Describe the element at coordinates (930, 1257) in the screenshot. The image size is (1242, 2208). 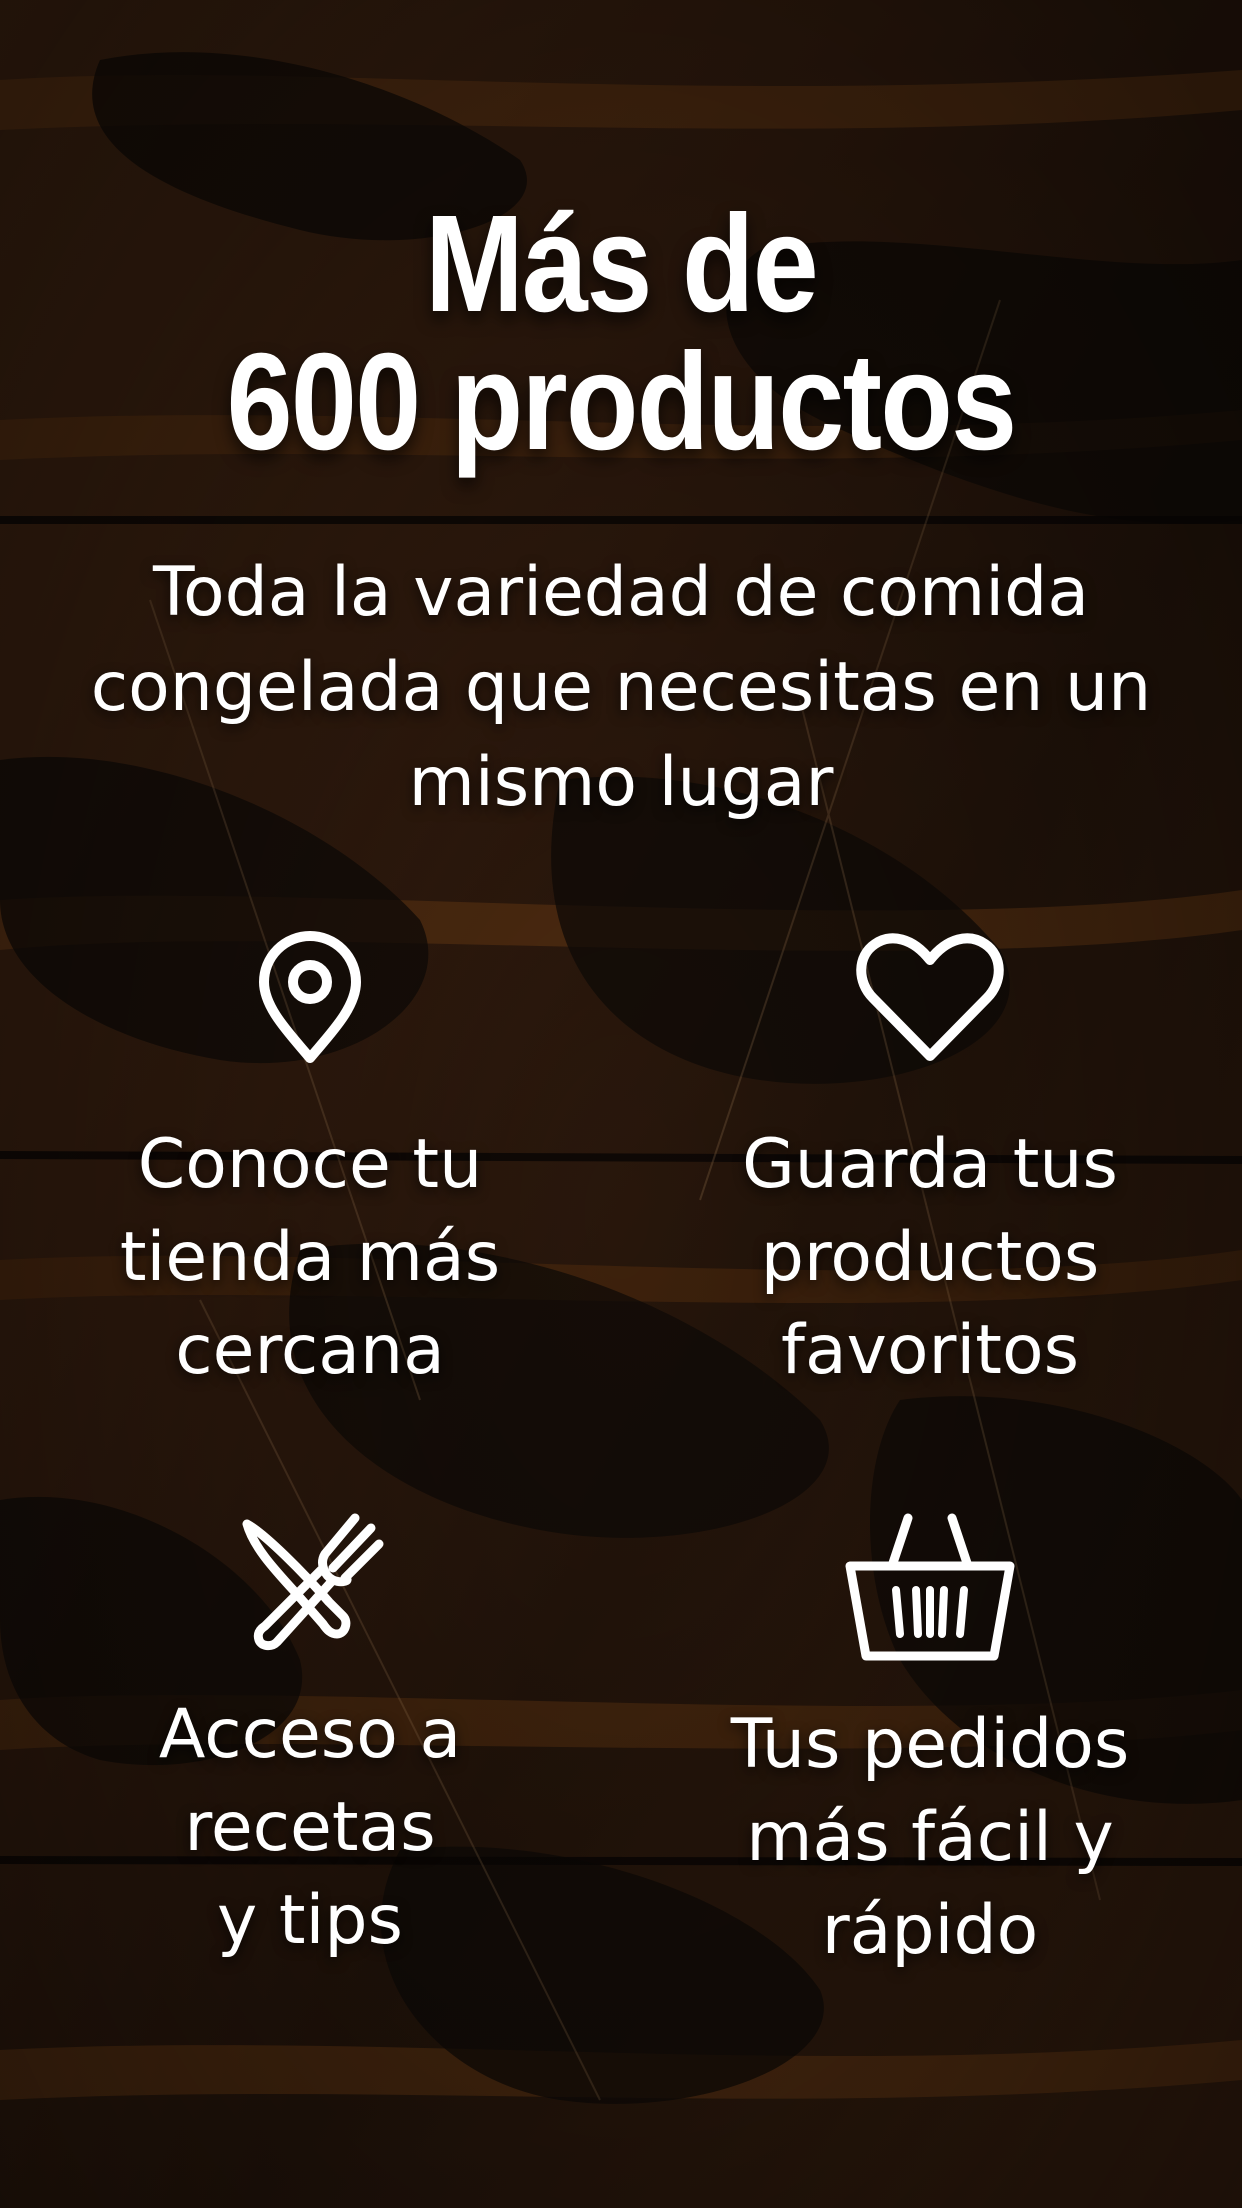
I see `feature-label: Guarda tus productos favoritos` at that location.